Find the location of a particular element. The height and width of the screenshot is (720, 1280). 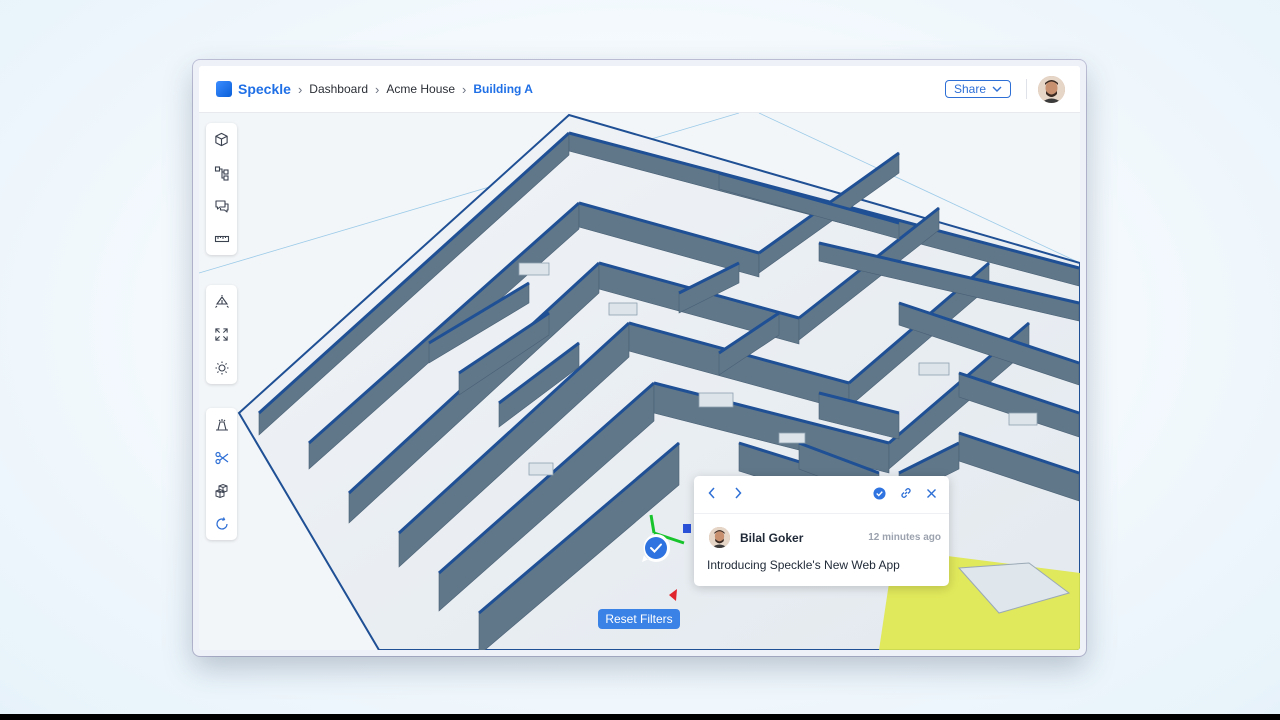

scene-tree-icon is located at coordinates (221, 173).